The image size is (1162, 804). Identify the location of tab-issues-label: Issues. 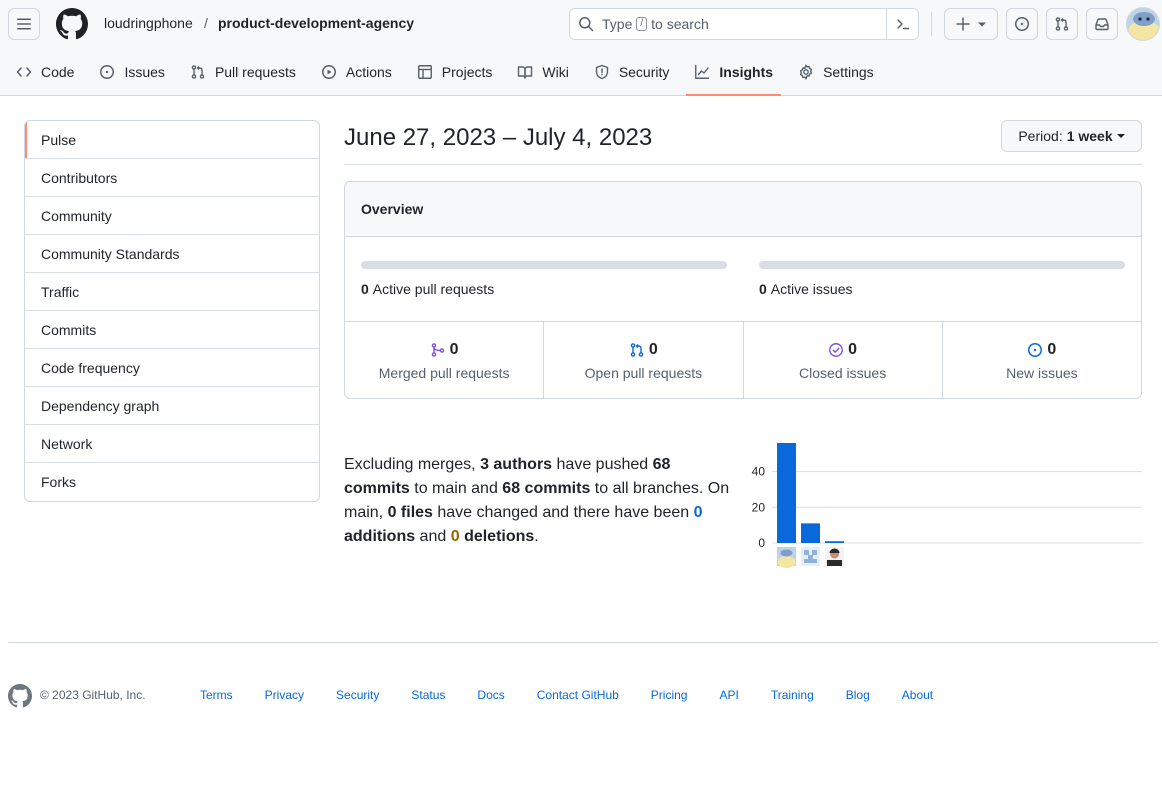
(144, 72).